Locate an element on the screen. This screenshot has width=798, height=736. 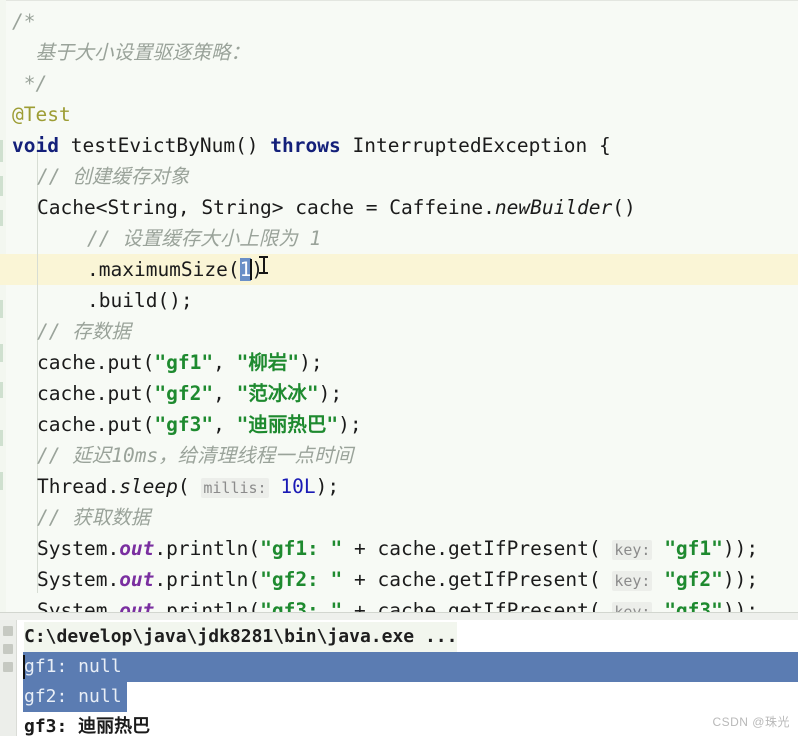
code-token: ( is located at coordinates (189, 486).